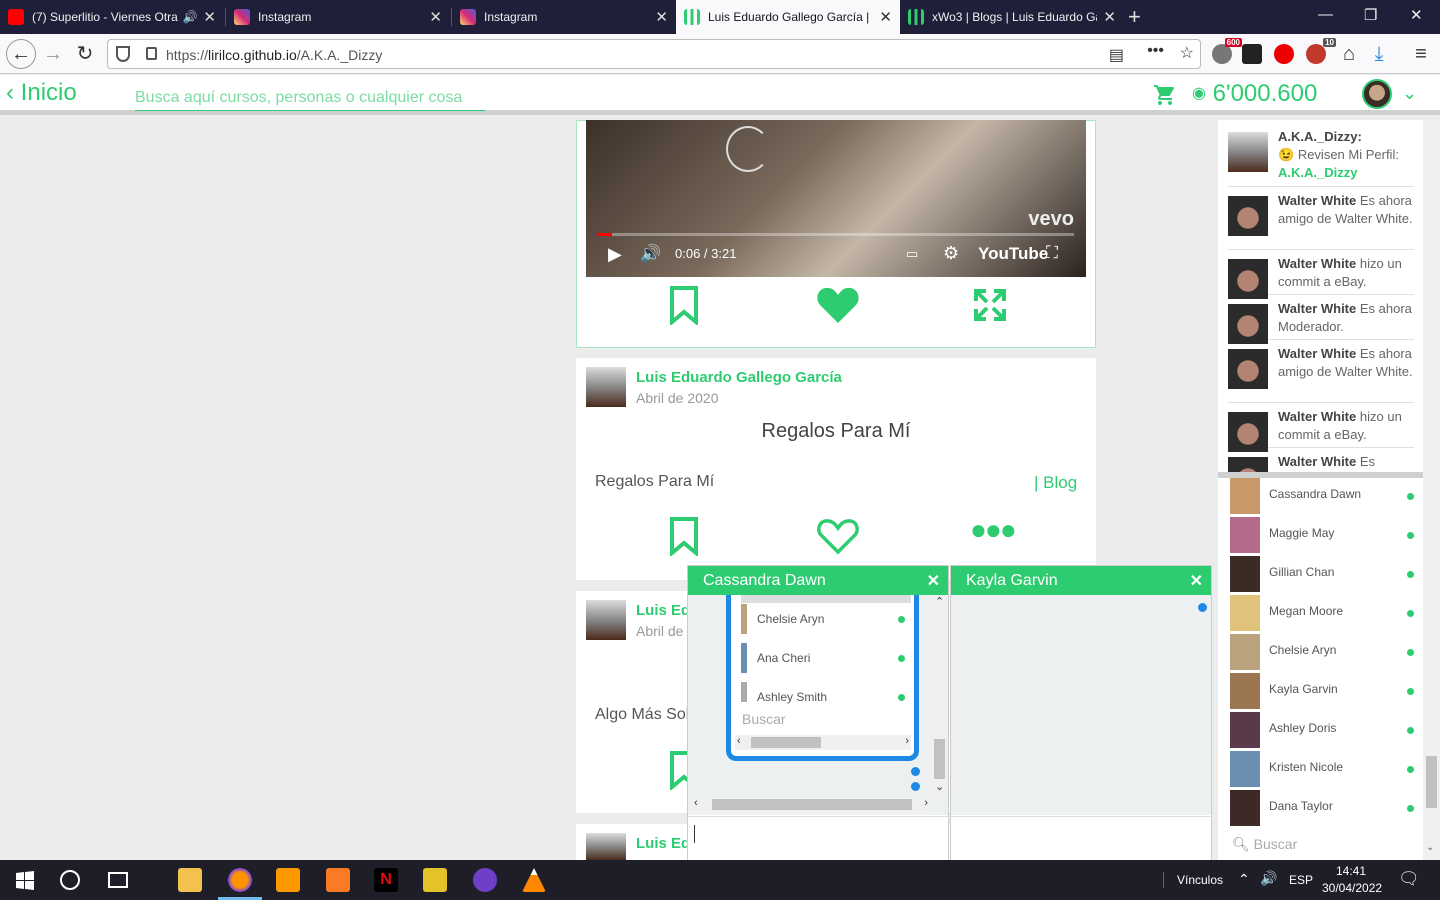 The width and height of the screenshot is (1440, 900). What do you see at coordinates (41, 93) in the screenshot?
I see `back-to-home-link: ‹ Inicio` at bounding box center [41, 93].